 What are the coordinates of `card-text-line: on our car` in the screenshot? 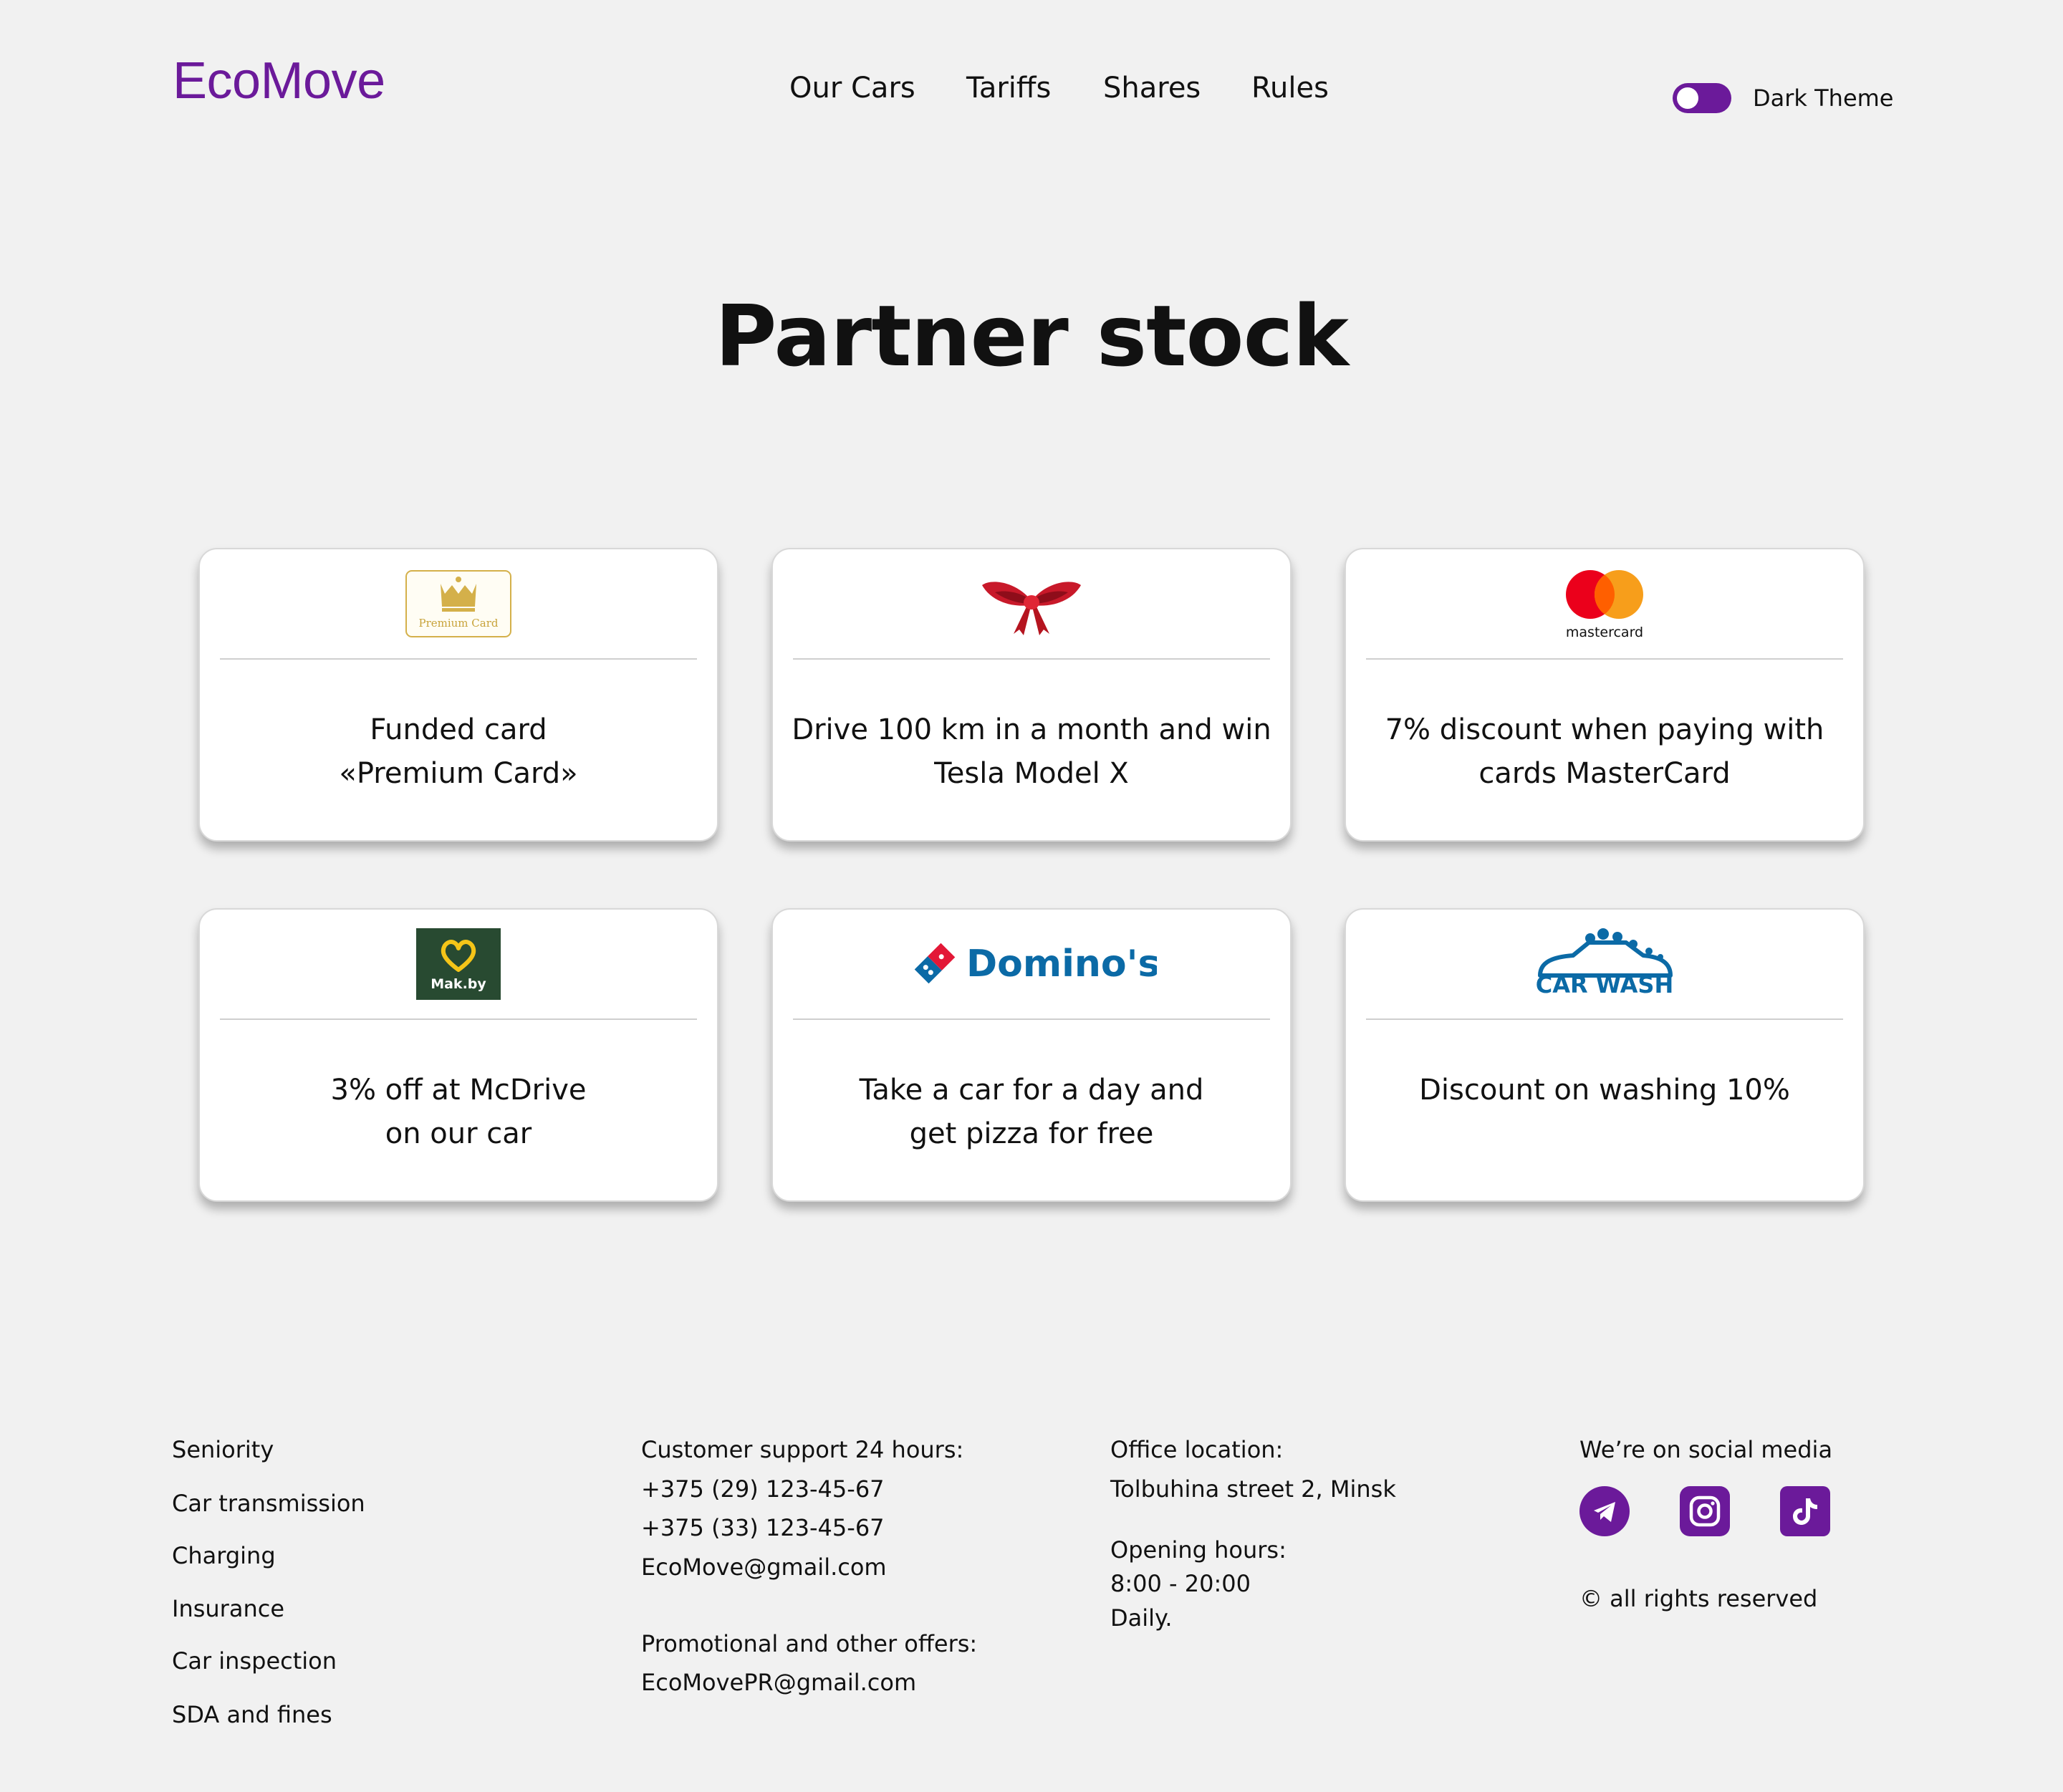 It's located at (458, 1133).